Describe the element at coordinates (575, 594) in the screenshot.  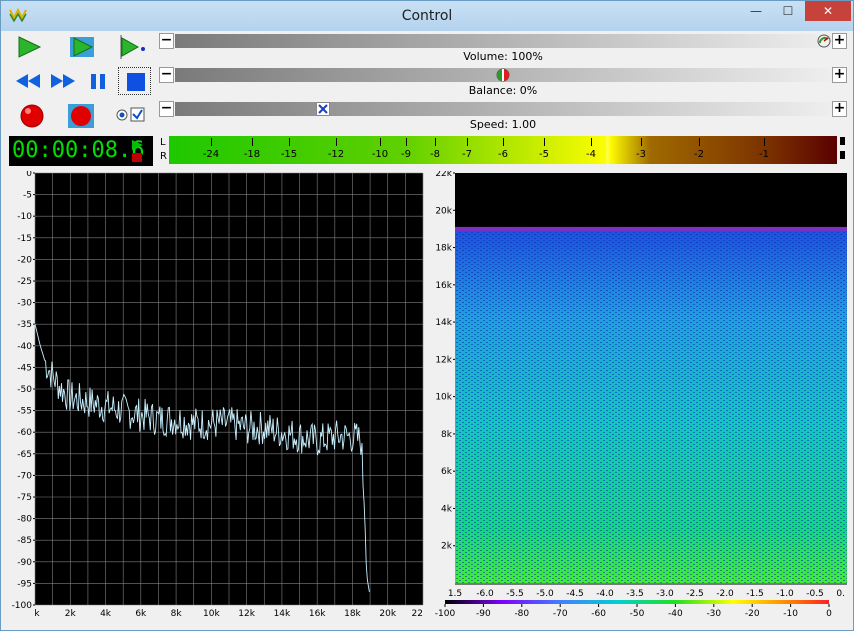
I see `spectrogram-x-tick-label: -4.5` at that location.